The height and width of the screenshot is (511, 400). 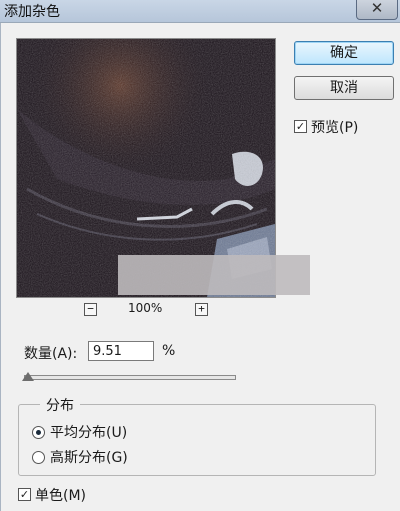 I want to click on amount-slider-thumb, so click(x=28, y=376).